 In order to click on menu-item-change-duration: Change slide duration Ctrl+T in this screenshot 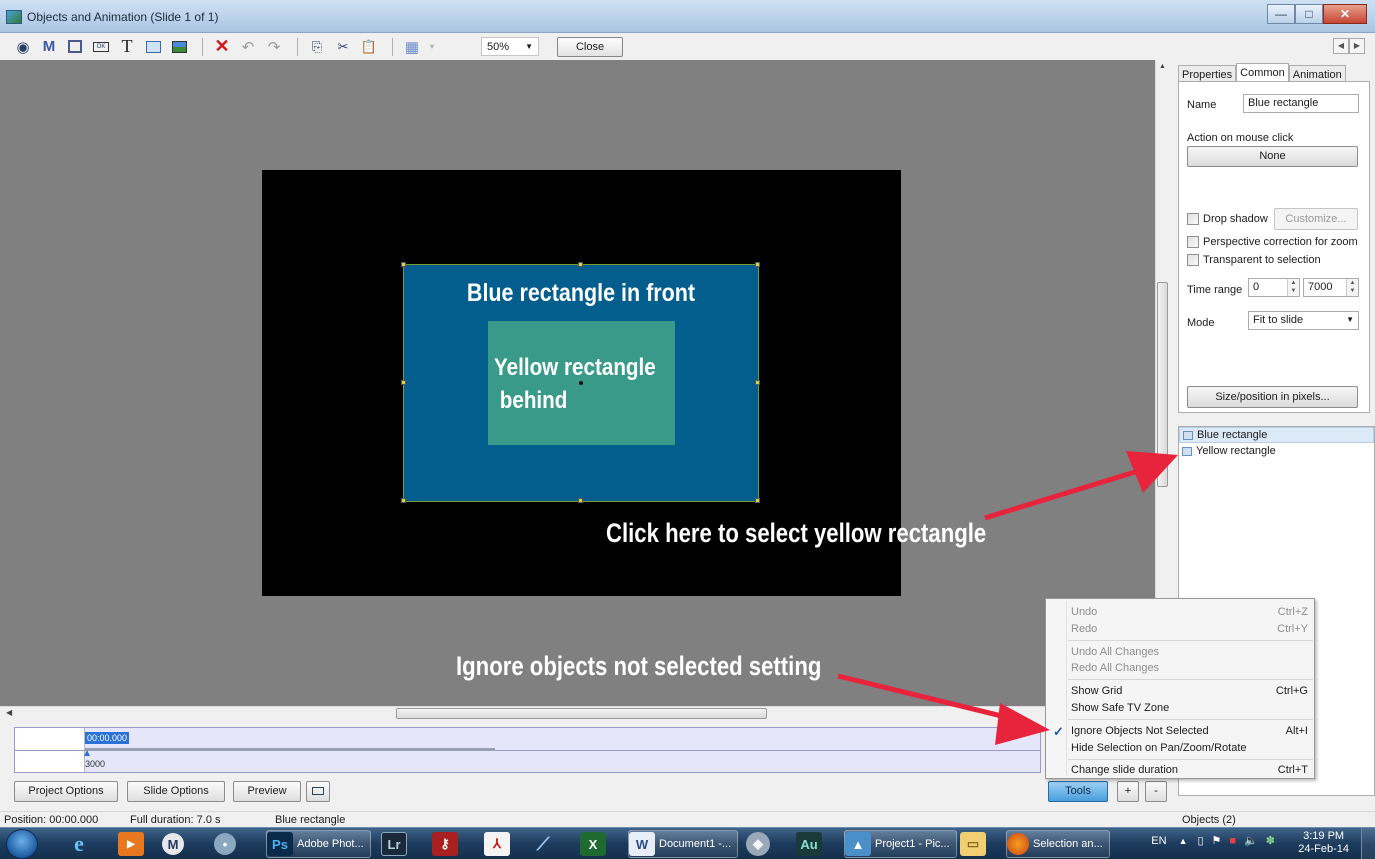, I will do `click(1189, 770)`.